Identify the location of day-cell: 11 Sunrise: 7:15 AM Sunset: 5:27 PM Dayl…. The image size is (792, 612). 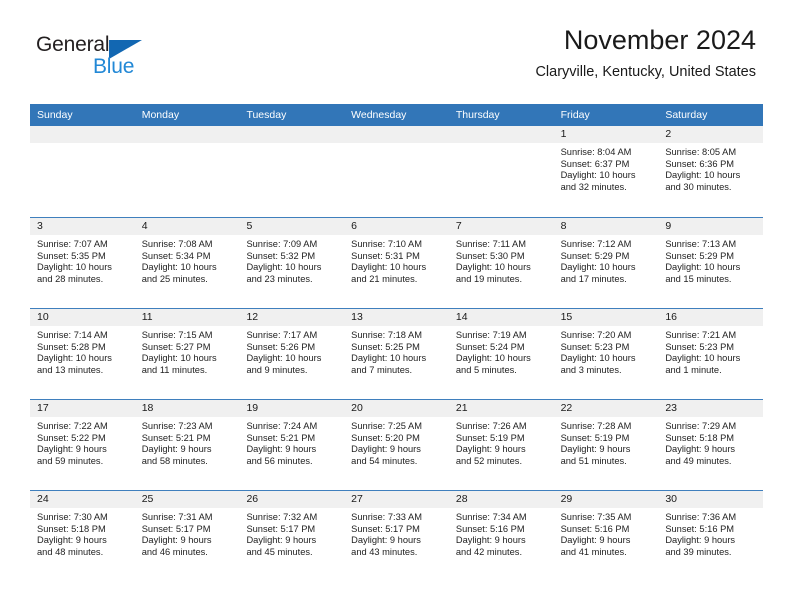
(187, 354).